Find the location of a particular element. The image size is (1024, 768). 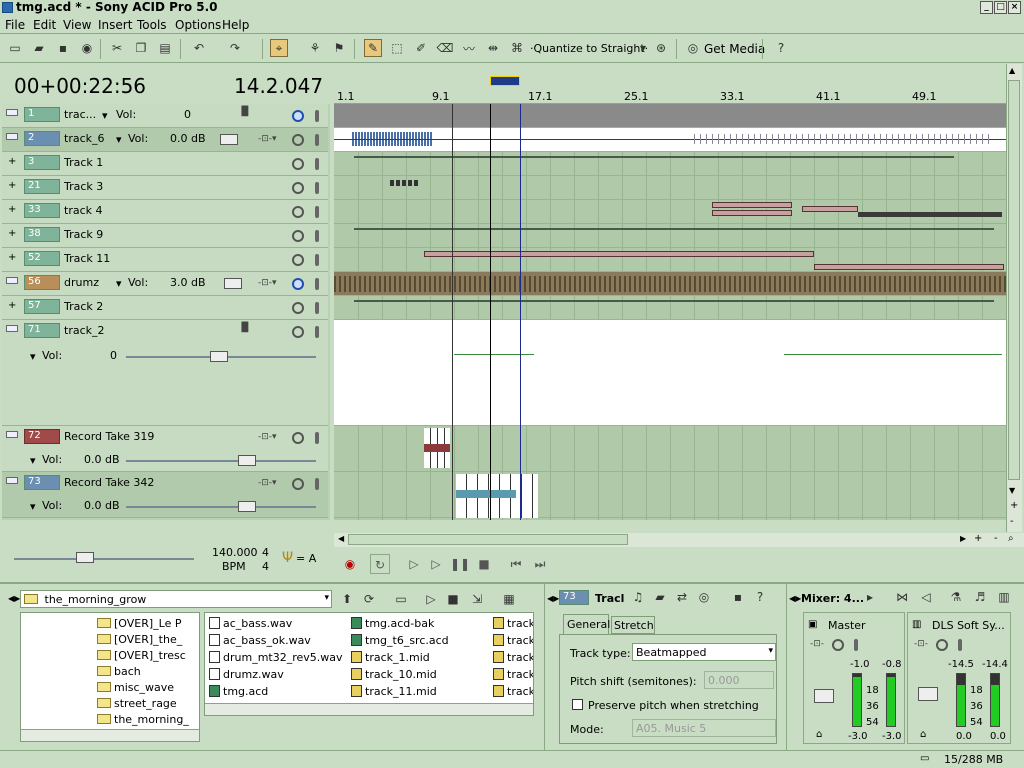

track-name: drumz is located at coordinates (81, 282).